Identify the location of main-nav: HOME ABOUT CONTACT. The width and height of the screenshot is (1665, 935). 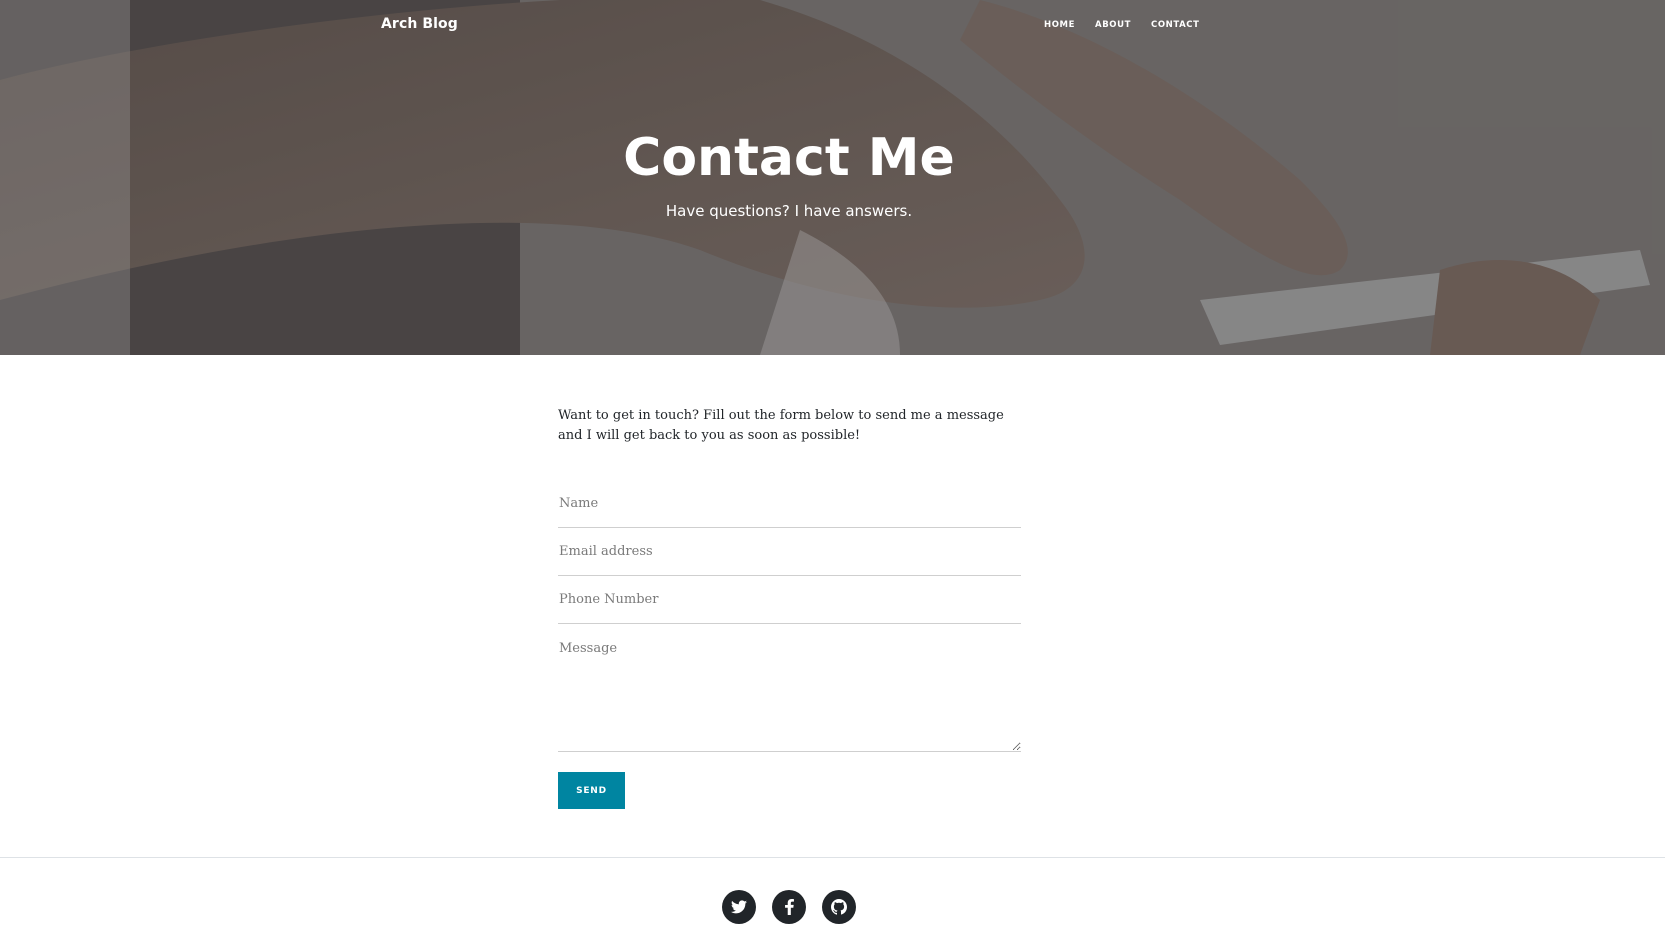
(1122, 25).